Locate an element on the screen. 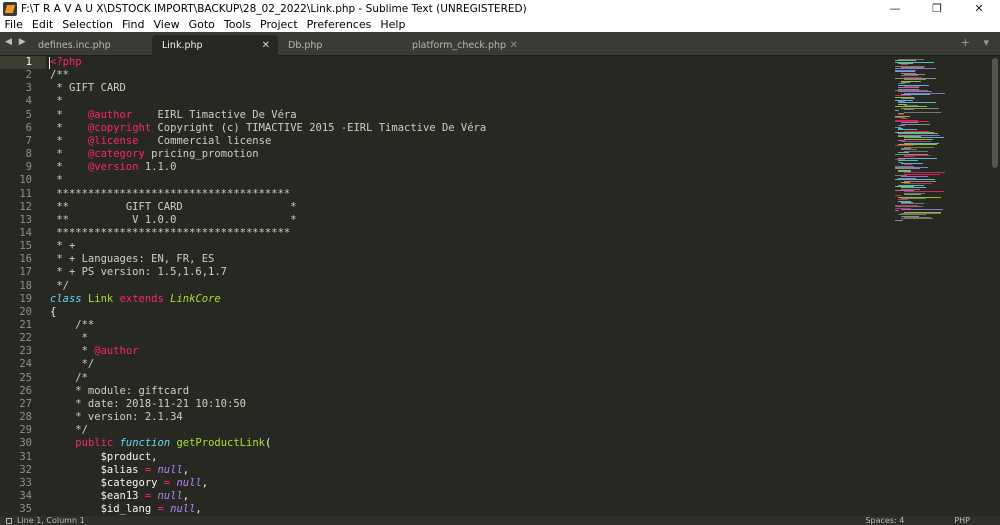 The height and width of the screenshot is (525, 1000). line-number: 33 is located at coordinates (25, 482).